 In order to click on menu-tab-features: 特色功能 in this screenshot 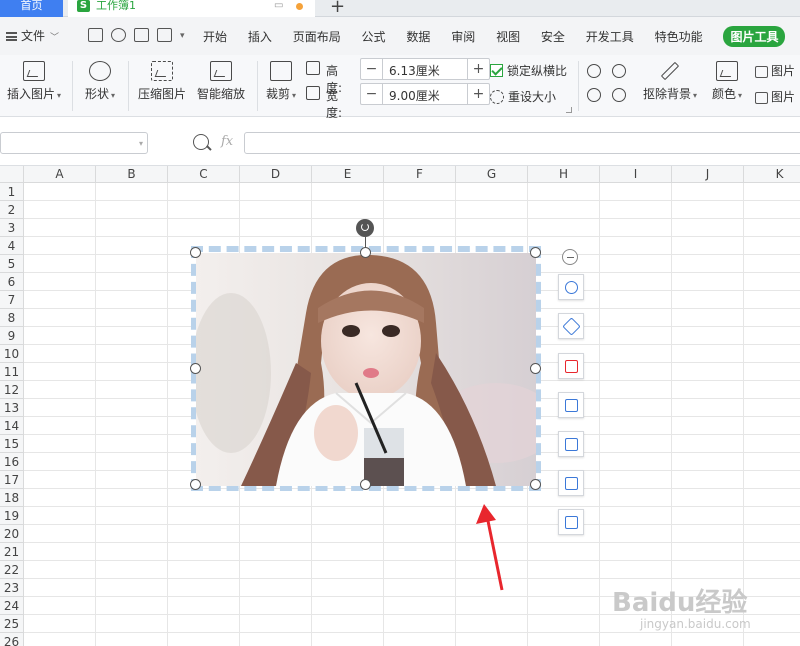, I will do `click(679, 36)`.